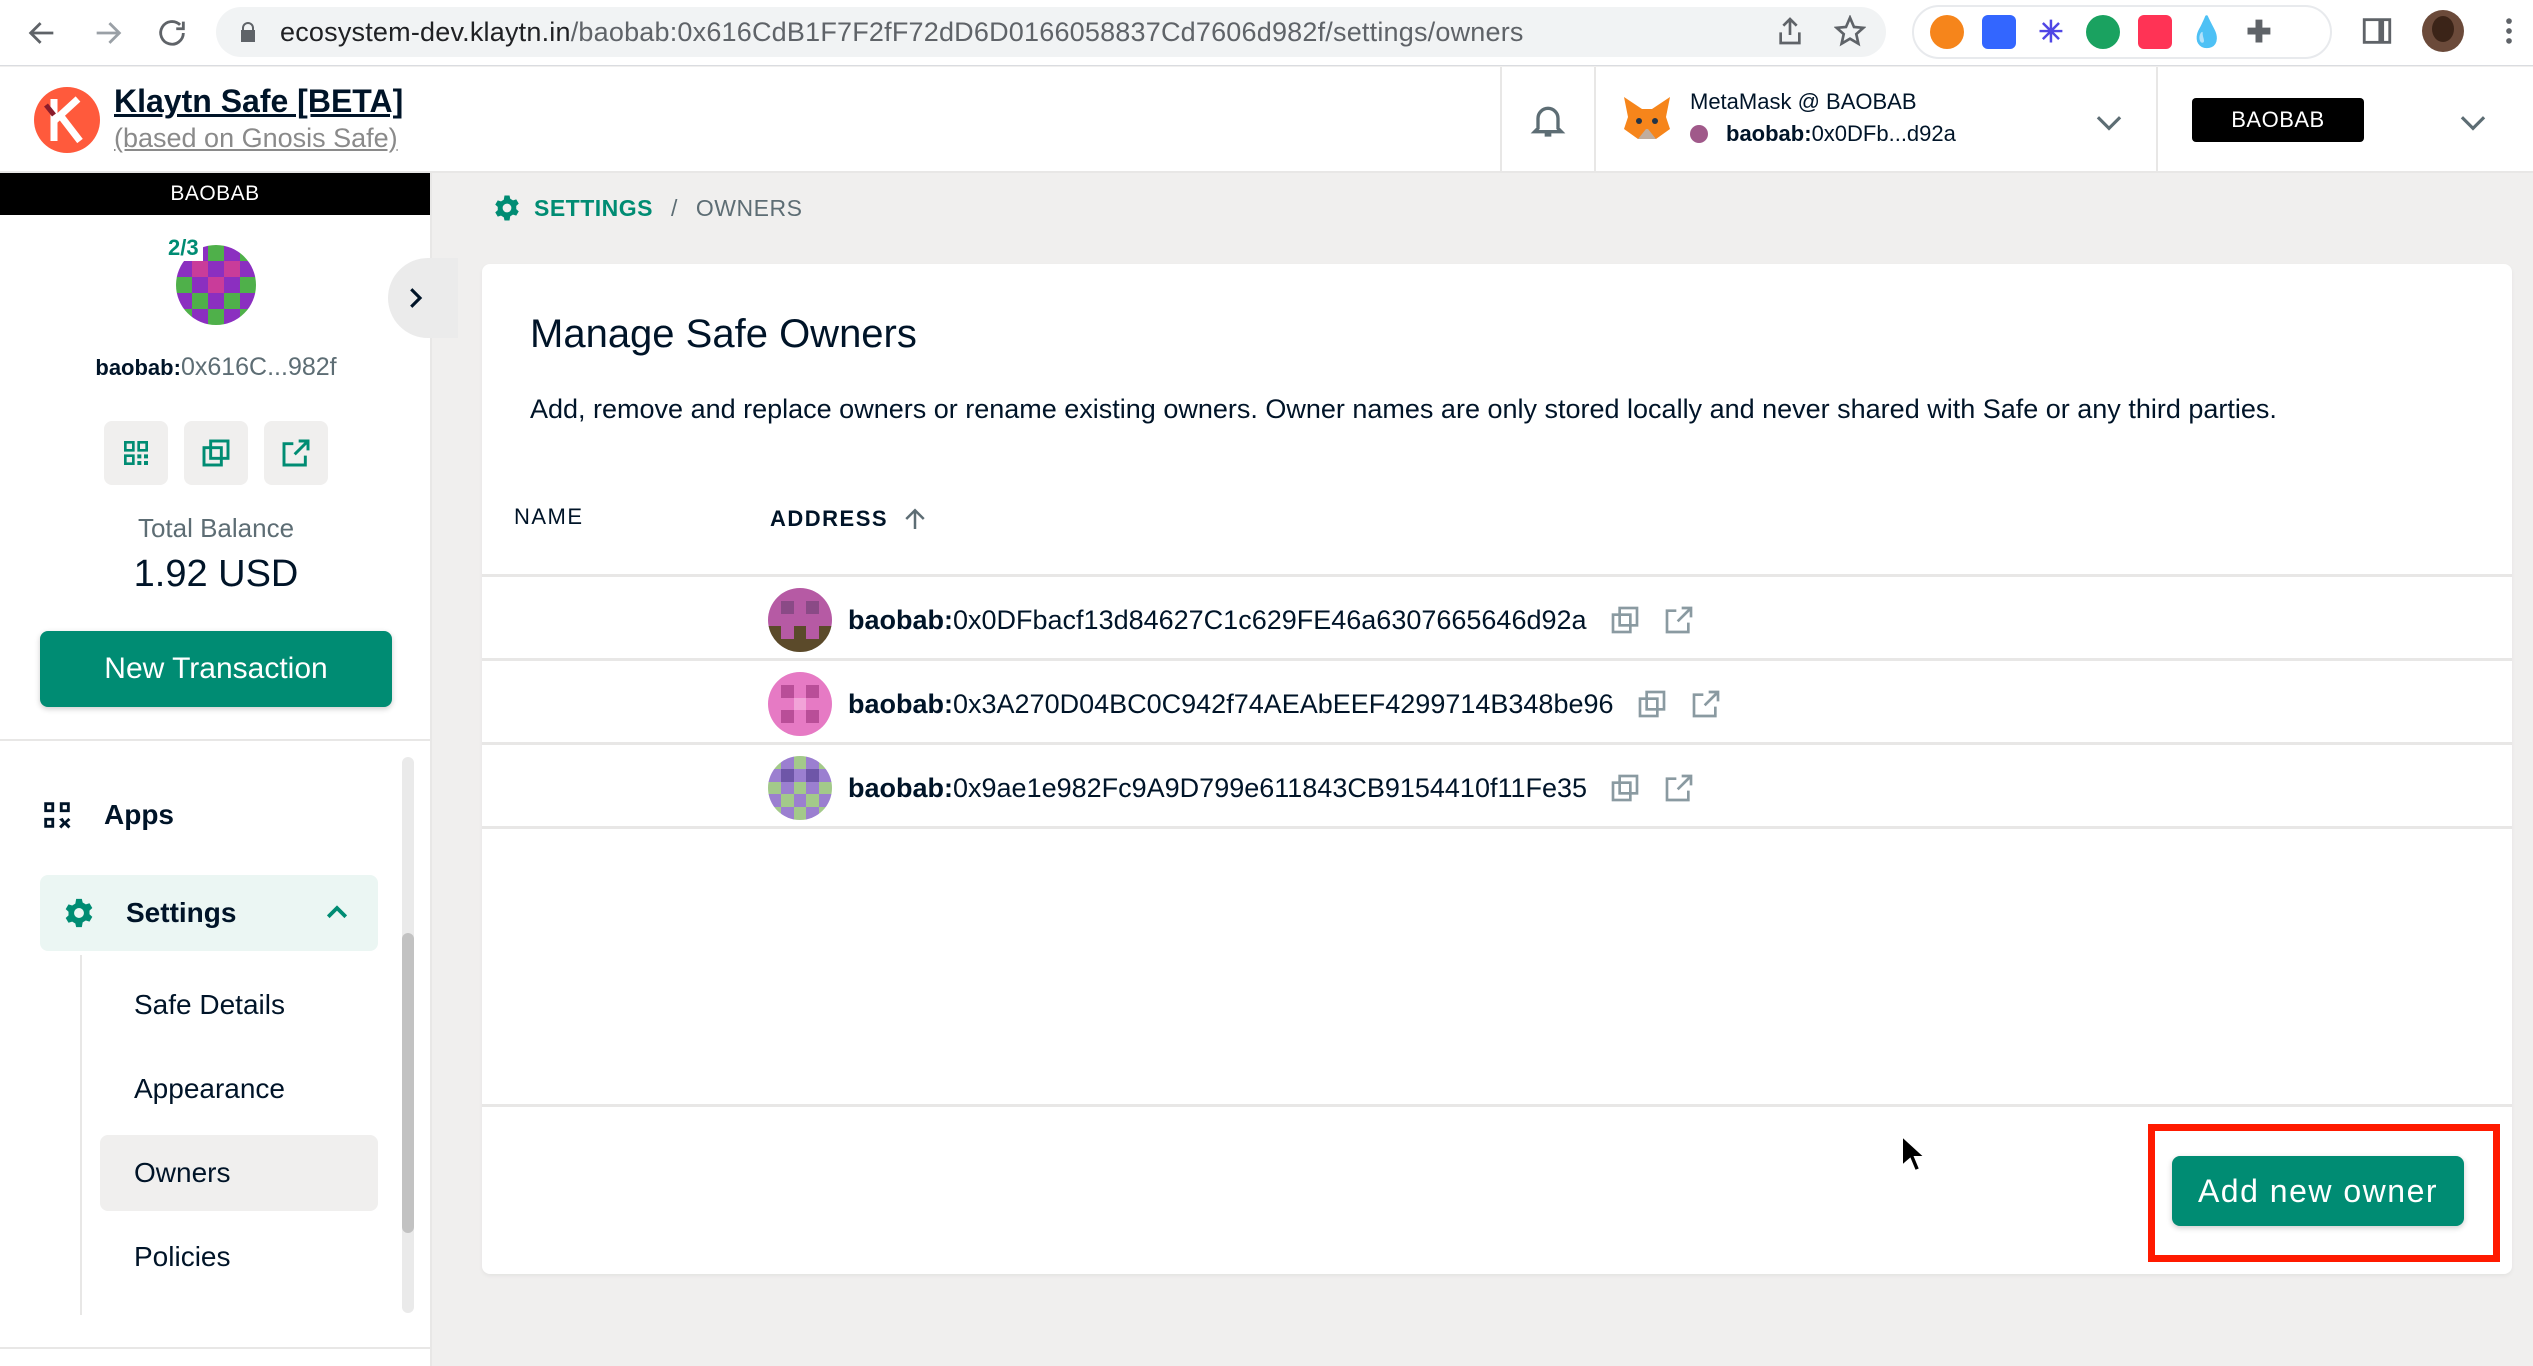 The width and height of the screenshot is (2533, 1366). What do you see at coordinates (239, 1257) in the screenshot?
I see `subnav-policies: Policies` at bounding box center [239, 1257].